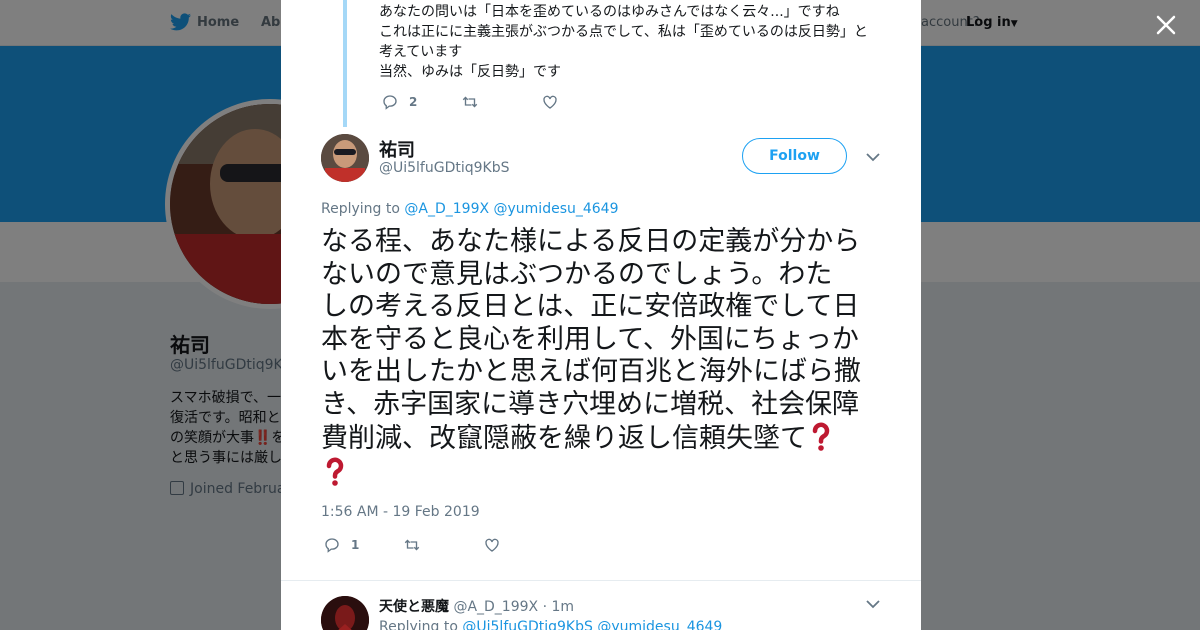 This screenshot has height=630, width=1200. I want to click on tweet-actions: 1, so click(443, 545).